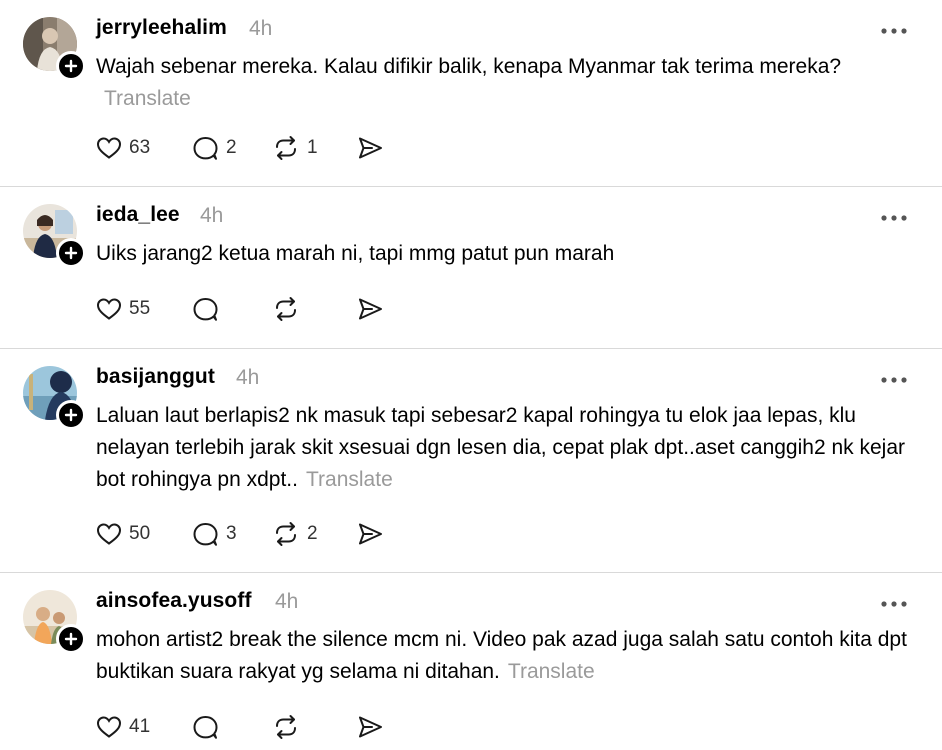 This screenshot has width=942, height=750. What do you see at coordinates (161, 28) in the screenshot?
I see `username: jerryleehalim` at bounding box center [161, 28].